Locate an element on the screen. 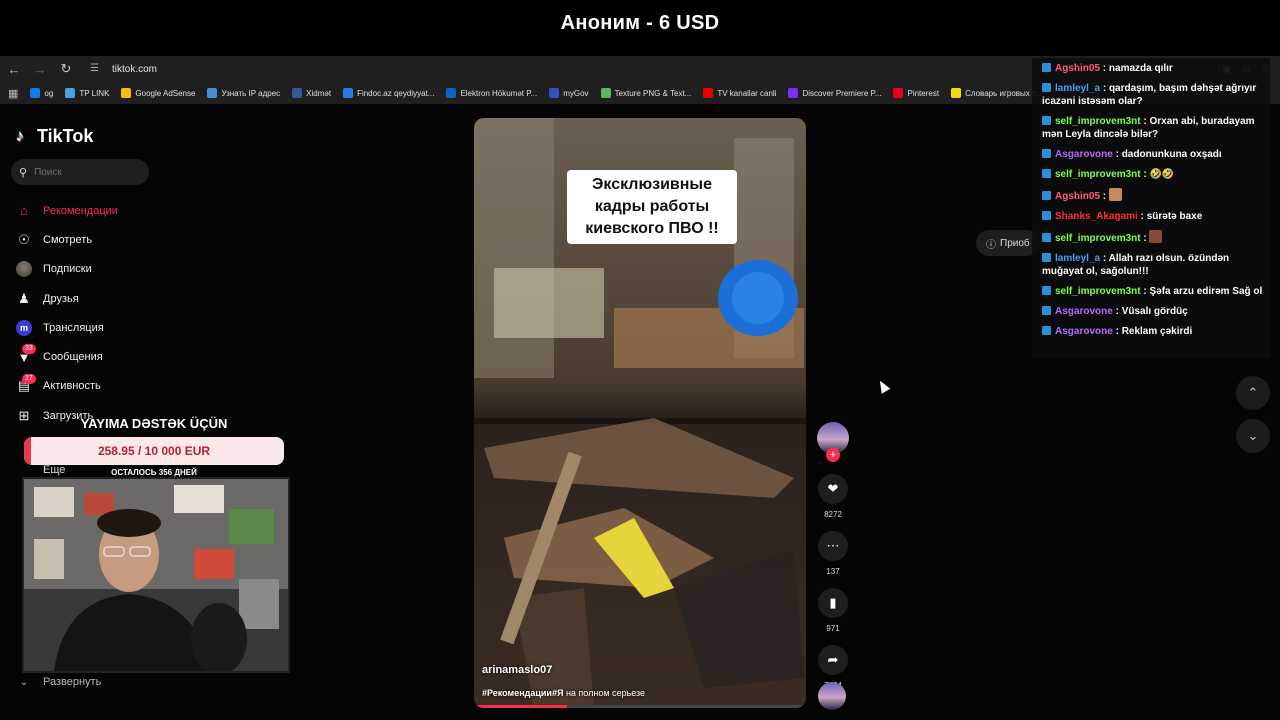 The image size is (1280, 720). chat-text: namazda qılır is located at coordinates (1140, 68).